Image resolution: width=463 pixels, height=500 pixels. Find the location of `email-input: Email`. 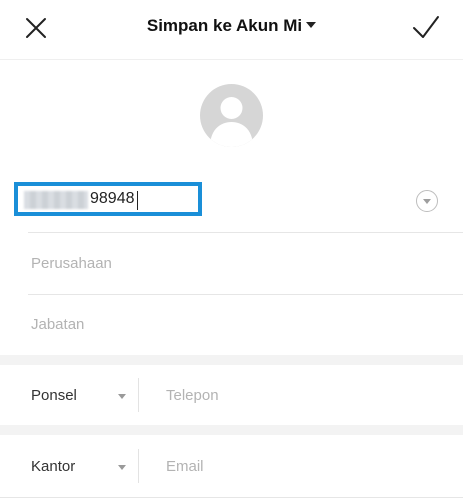

email-input: Email is located at coordinates (185, 466).